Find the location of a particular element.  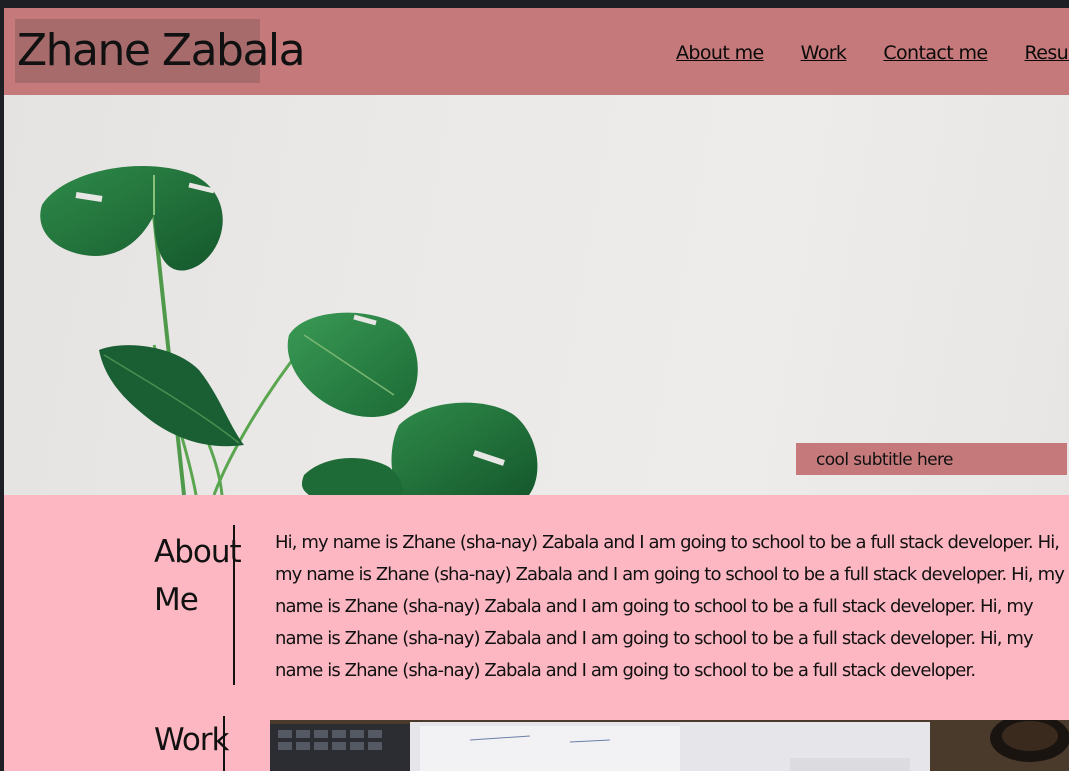

nav-link-about: About me is located at coordinates (720, 53).